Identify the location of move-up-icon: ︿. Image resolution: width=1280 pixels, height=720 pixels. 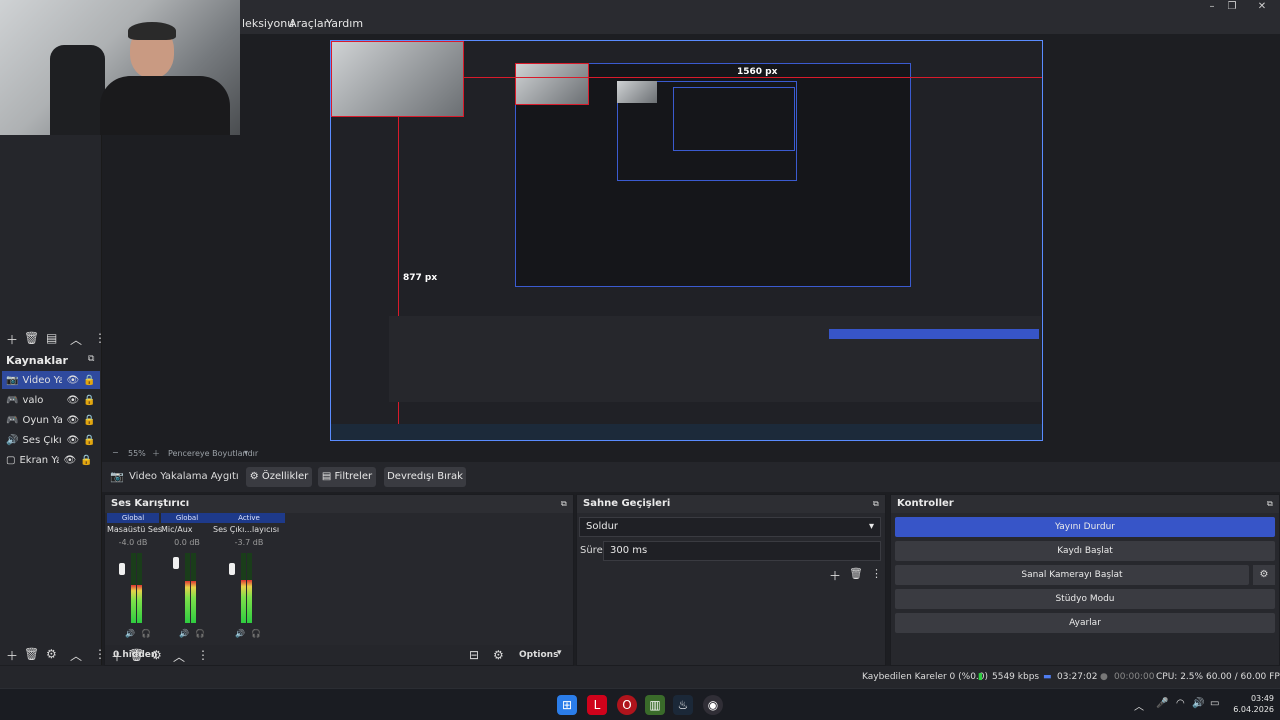
(76, 655).